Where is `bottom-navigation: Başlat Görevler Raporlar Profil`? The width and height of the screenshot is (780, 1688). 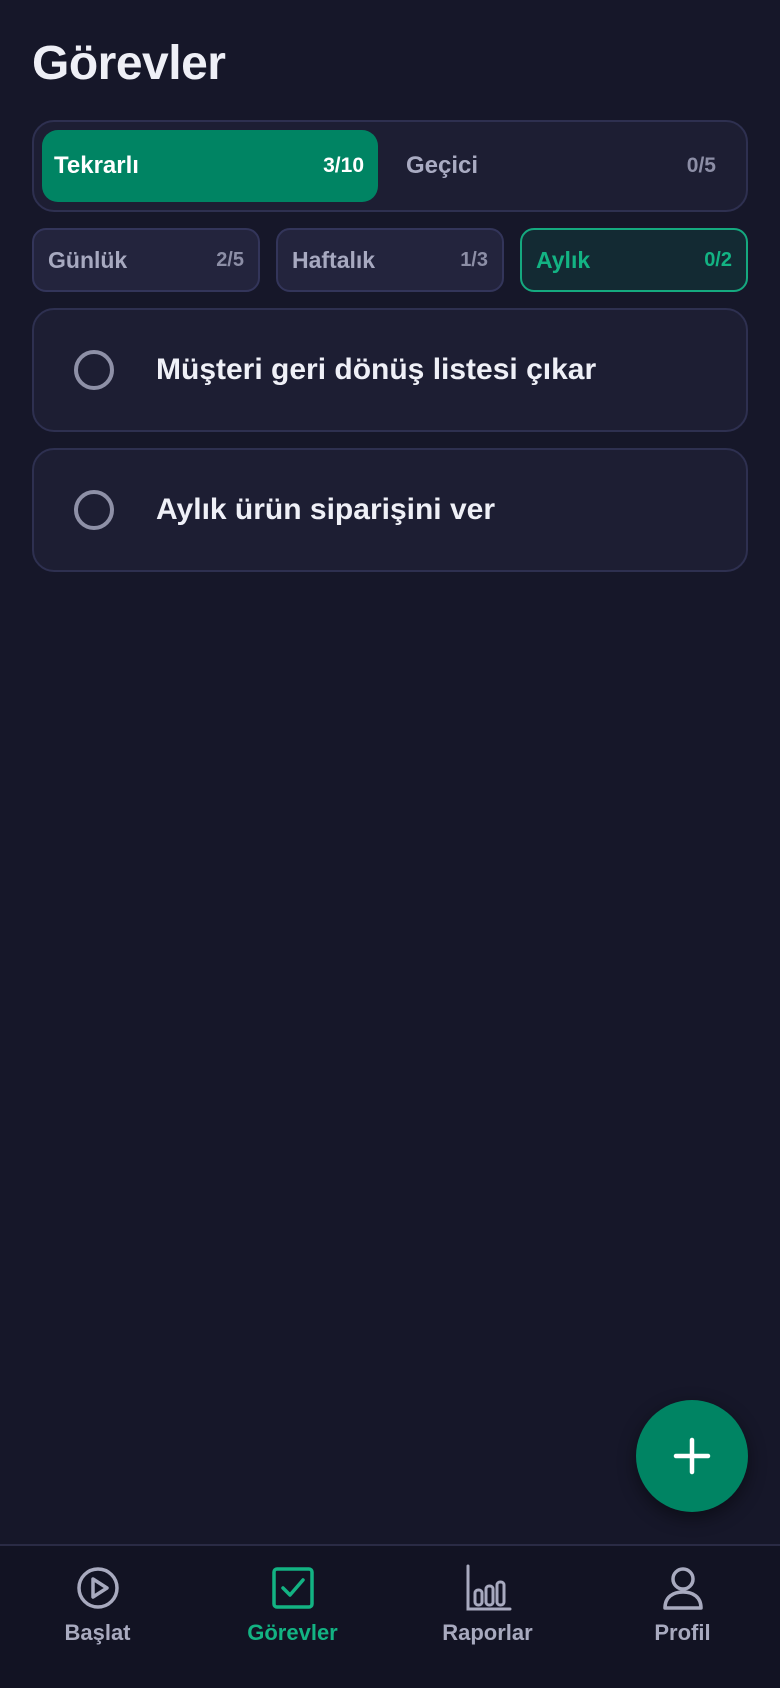
bottom-navigation: Başlat Görevler Raporlar Profil is located at coordinates (390, 1616).